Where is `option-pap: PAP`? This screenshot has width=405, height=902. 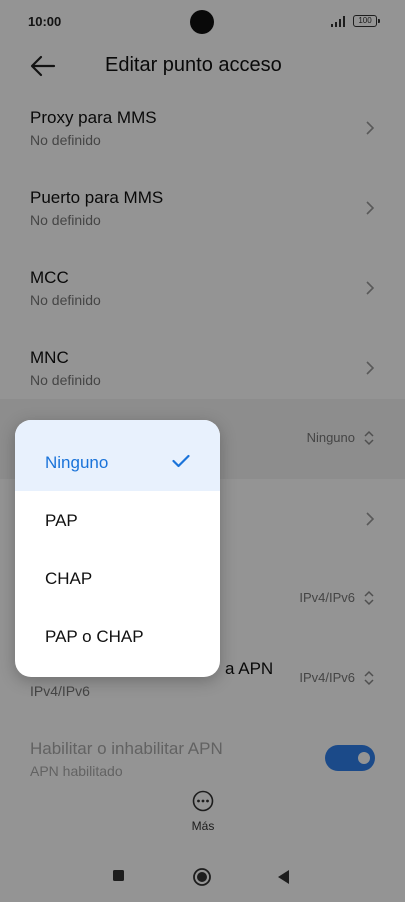 option-pap: PAP is located at coordinates (117, 520).